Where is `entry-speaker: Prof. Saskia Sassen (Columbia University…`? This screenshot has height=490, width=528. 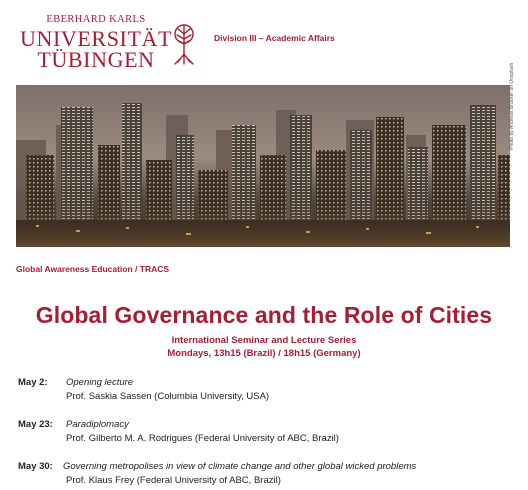
entry-speaker: Prof. Saskia Sassen (Columbia University… is located at coordinates (168, 396).